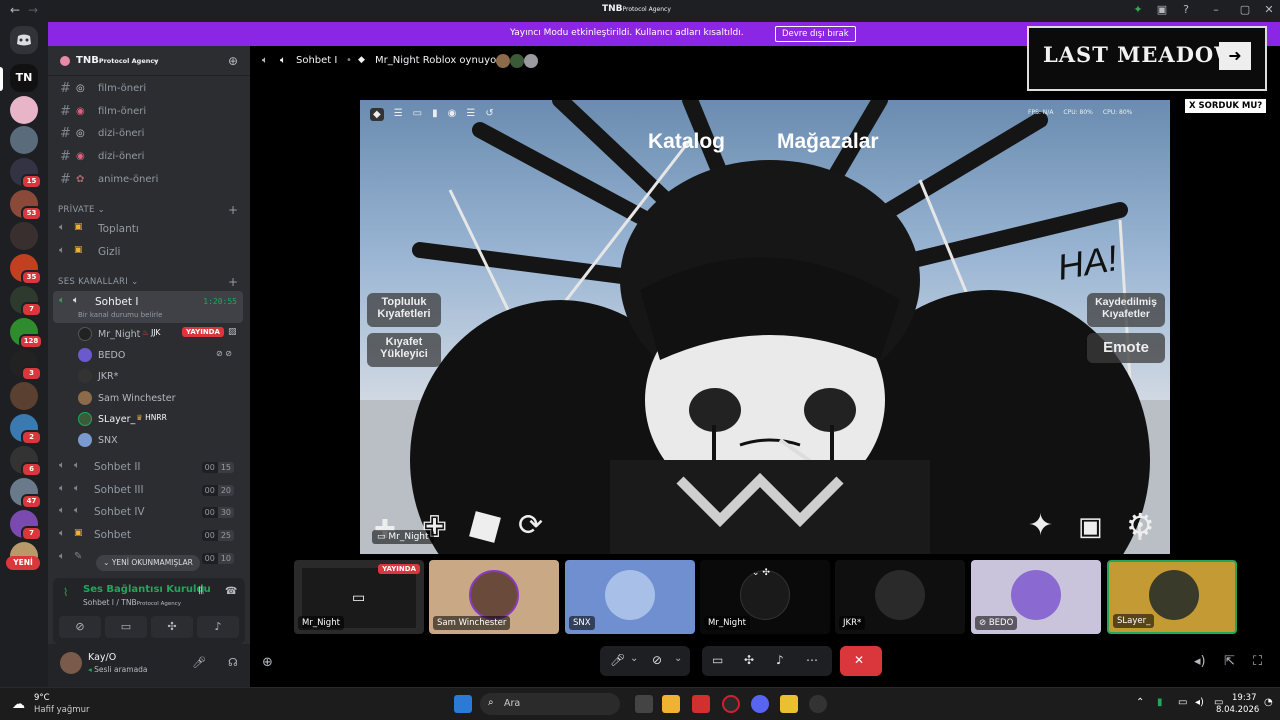  What do you see at coordinates (470, 114) in the screenshot?
I see `list-icon: ☰` at bounding box center [470, 114].